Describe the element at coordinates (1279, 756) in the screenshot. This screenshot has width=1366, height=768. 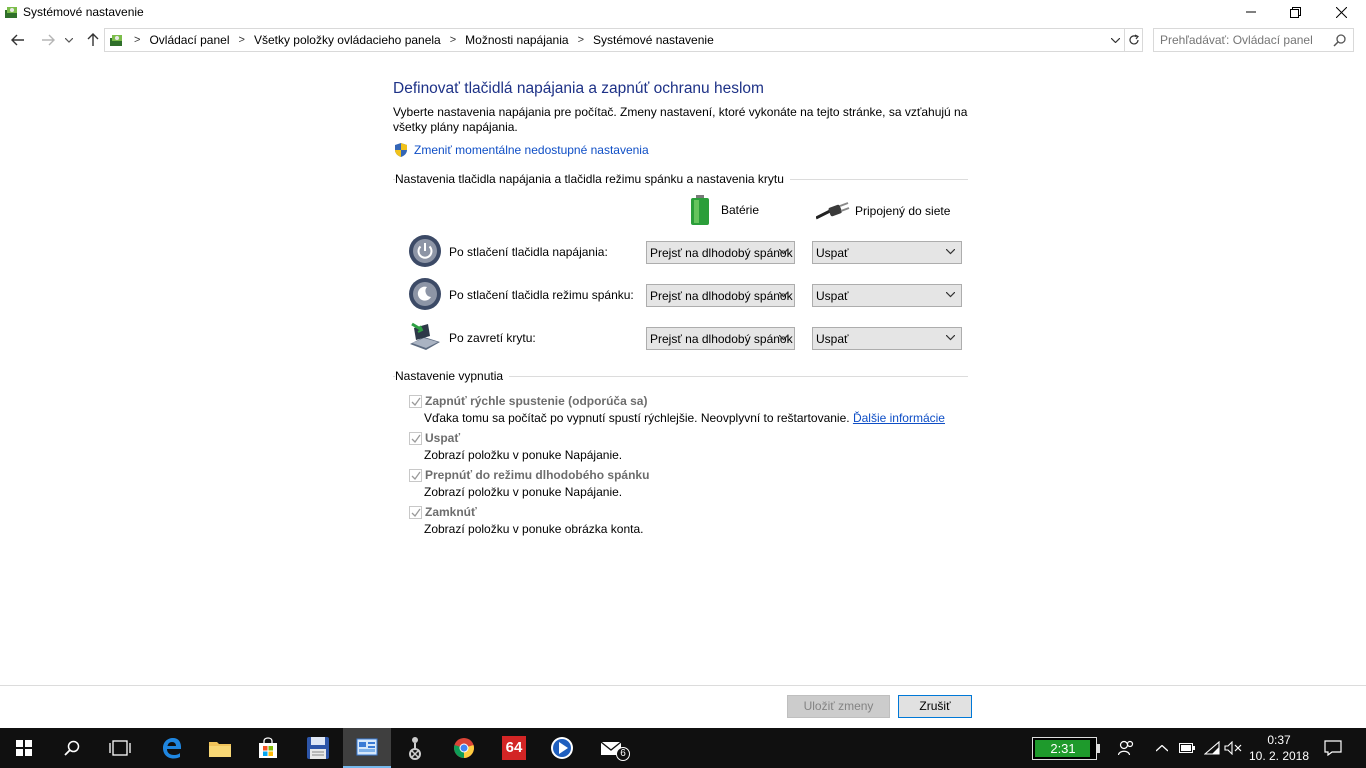
I see `clock-date: 10. 2. 2018` at that location.